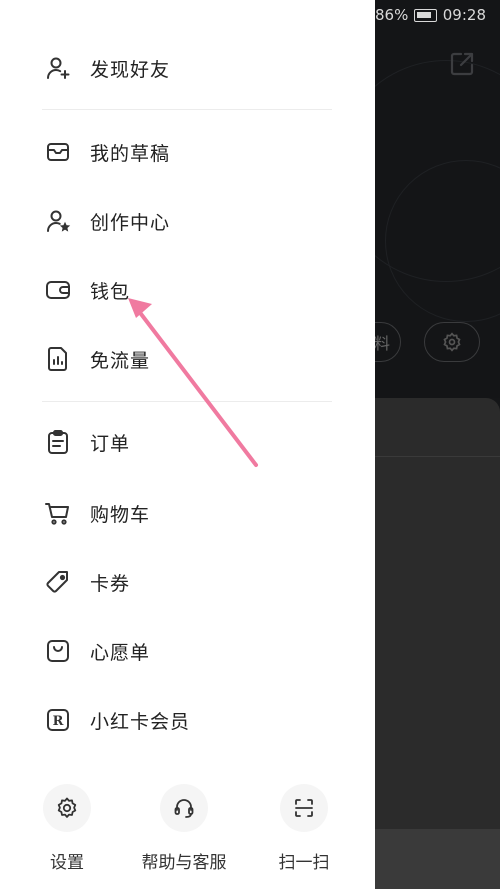 The width and height of the screenshot is (500, 889). I want to click on ticket-icon, so click(58, 582).